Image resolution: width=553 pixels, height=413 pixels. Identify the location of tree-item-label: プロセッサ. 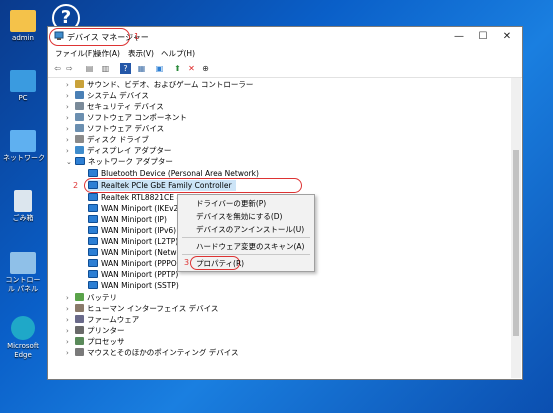
(106, 341).